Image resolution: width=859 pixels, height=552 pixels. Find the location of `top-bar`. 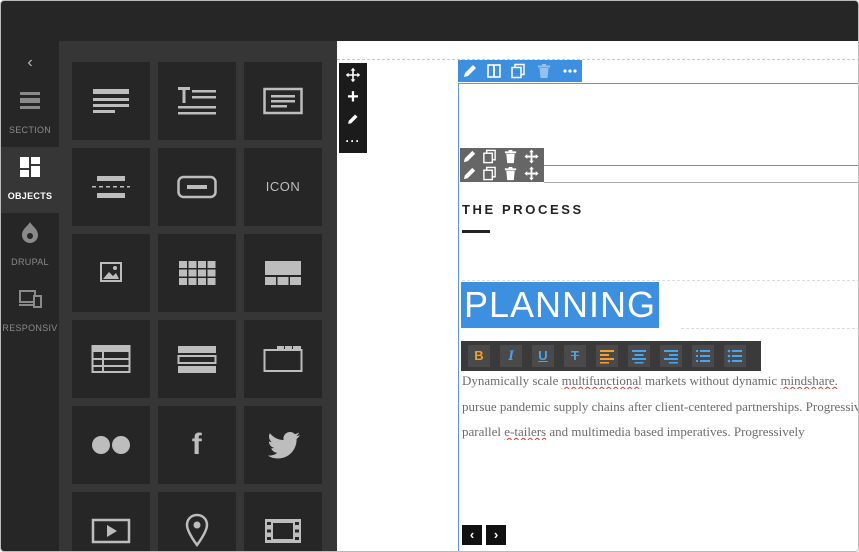

top-bar is located at coordinates (429, 21).